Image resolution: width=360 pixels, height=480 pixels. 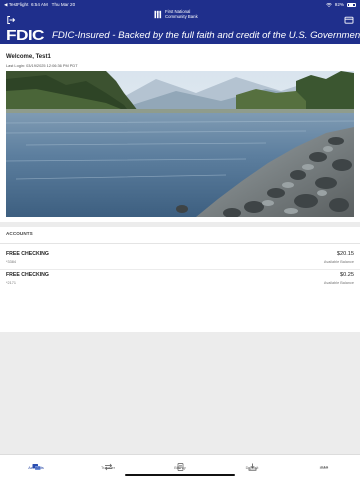 What do you see at coordinates (351, 4) in the screenshot?
I see `battery-icon` at bounding box center [351, 4].